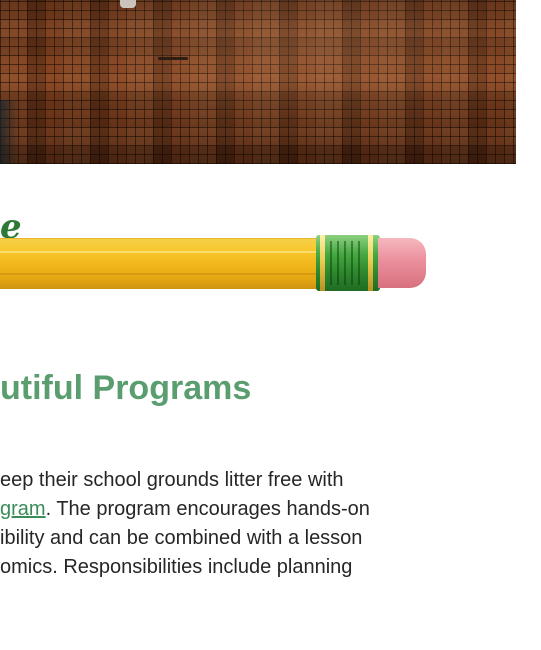 This screenshot has height=650, width=541. What do you see at coordinates (207, 509) in the screenshot?
I see `paragraph-line-2-text: . The program encourages hands-on` at bounding box center [207, 509].